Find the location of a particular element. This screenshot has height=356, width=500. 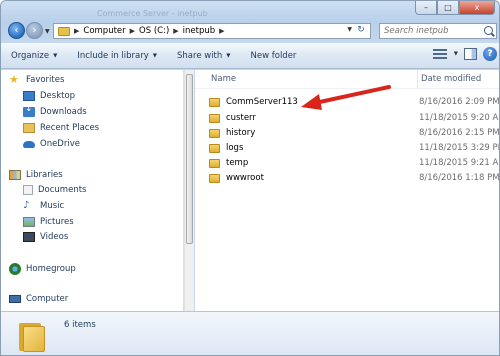

column-header-name: Name is located at coordinates (223, 79).